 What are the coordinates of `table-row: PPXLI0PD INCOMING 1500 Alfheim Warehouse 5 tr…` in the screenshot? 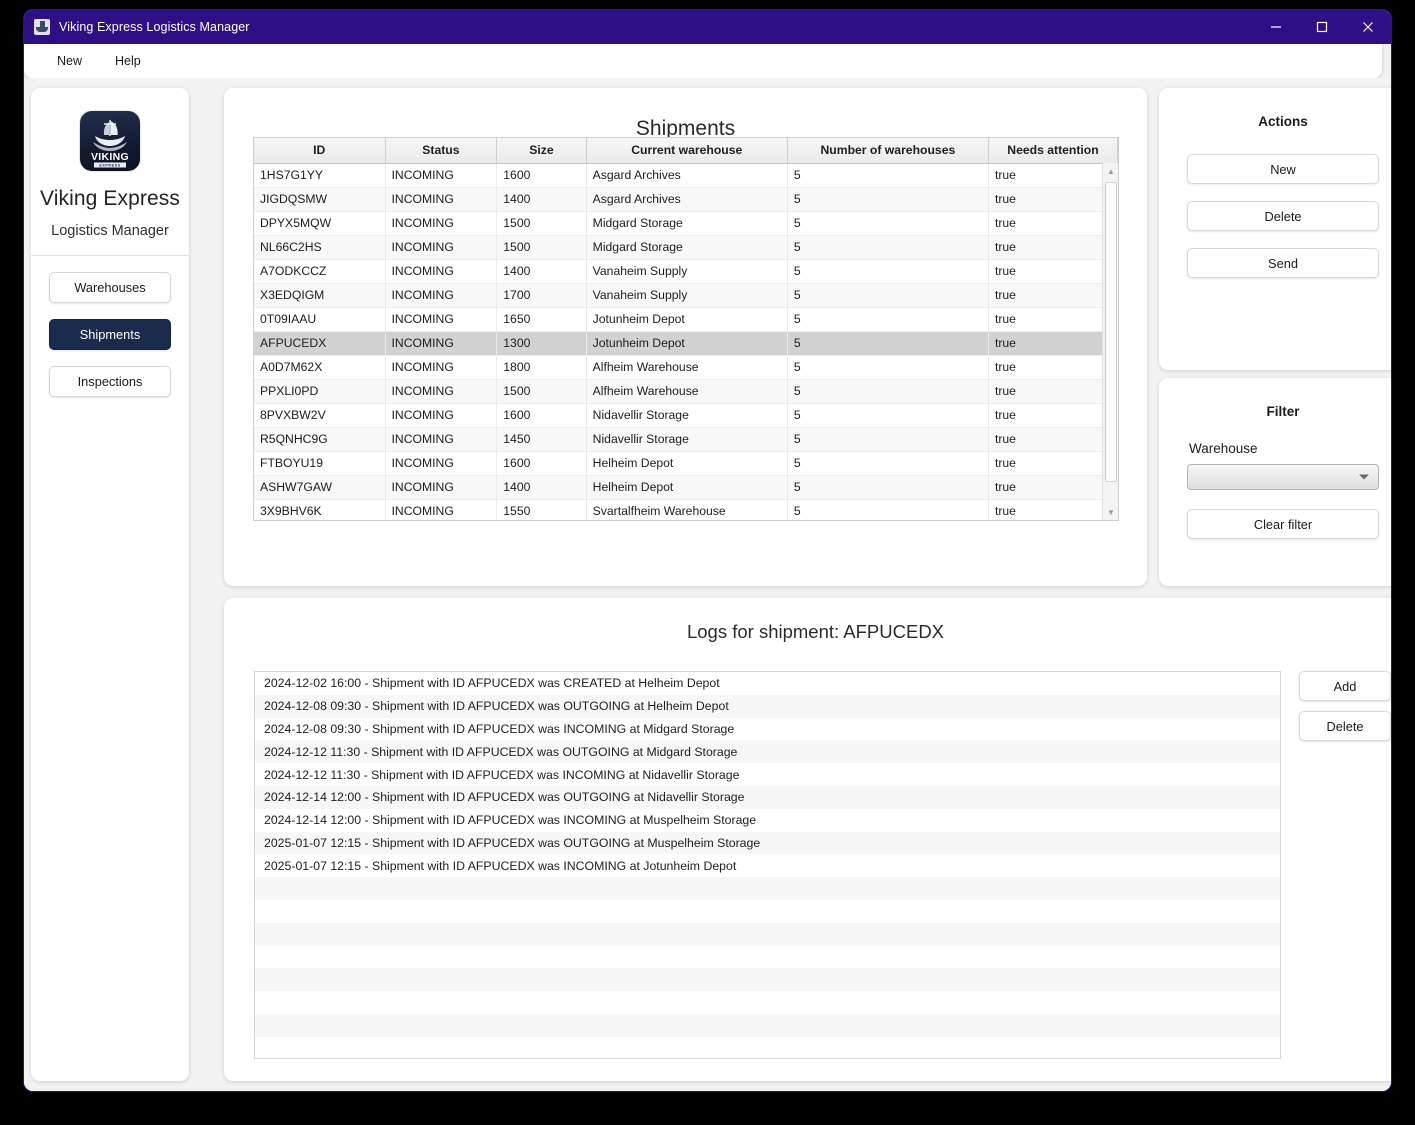 It's located at (686, 391).